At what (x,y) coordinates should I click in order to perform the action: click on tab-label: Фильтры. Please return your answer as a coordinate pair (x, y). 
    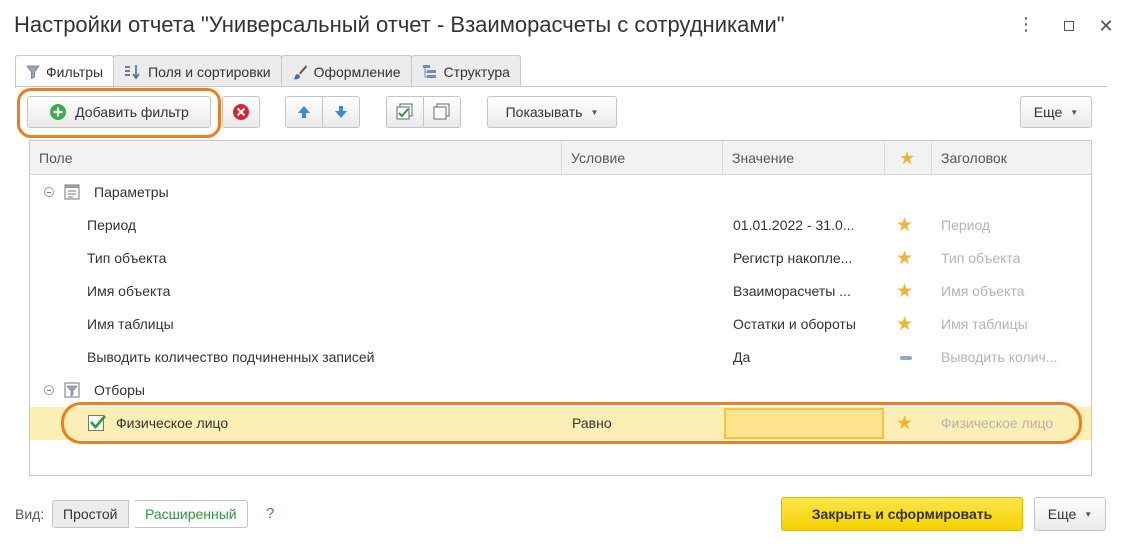
    Looking at the image, I should click on (75, 72).